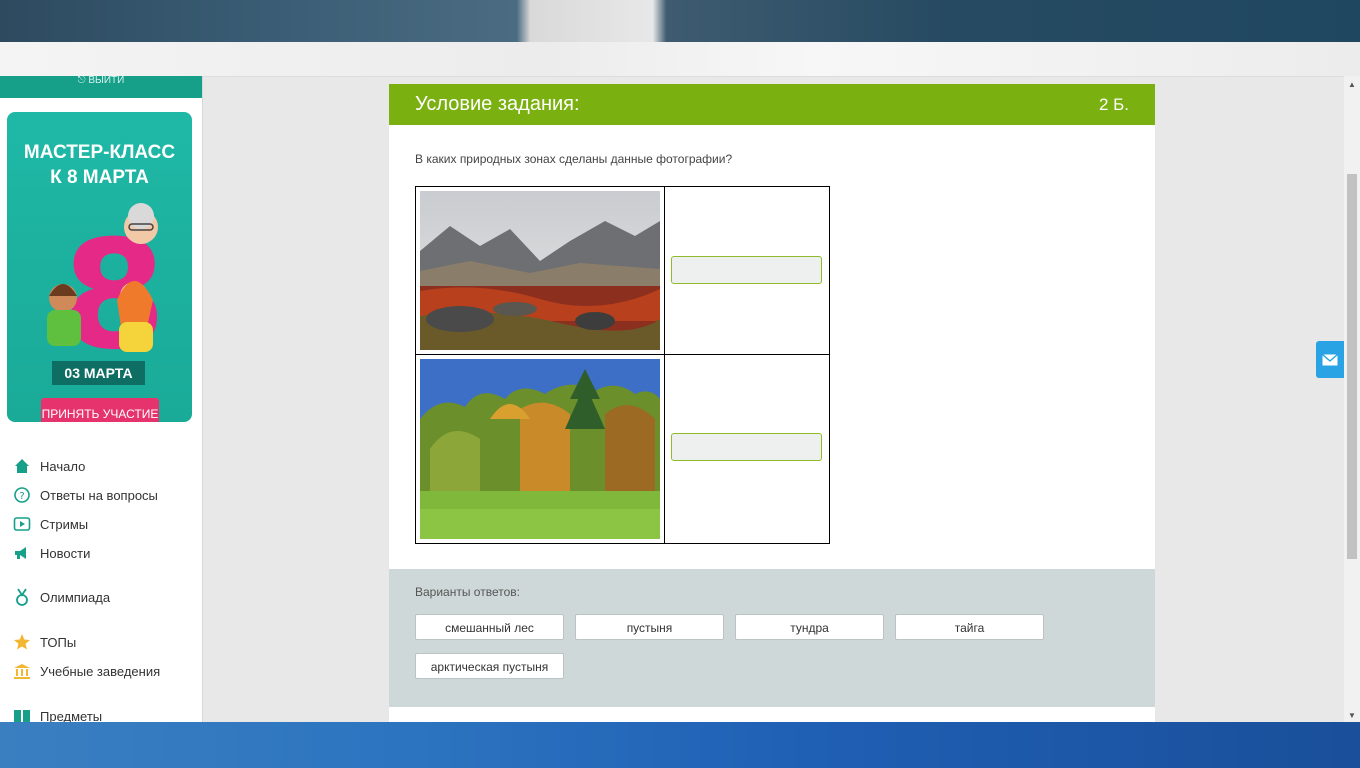 The width and height of the screenshot is (1360, 768). Describe the element at coordinates (75, 597) in the screenshot. I see `sidebar-item-label: Олимпиада` at that location.